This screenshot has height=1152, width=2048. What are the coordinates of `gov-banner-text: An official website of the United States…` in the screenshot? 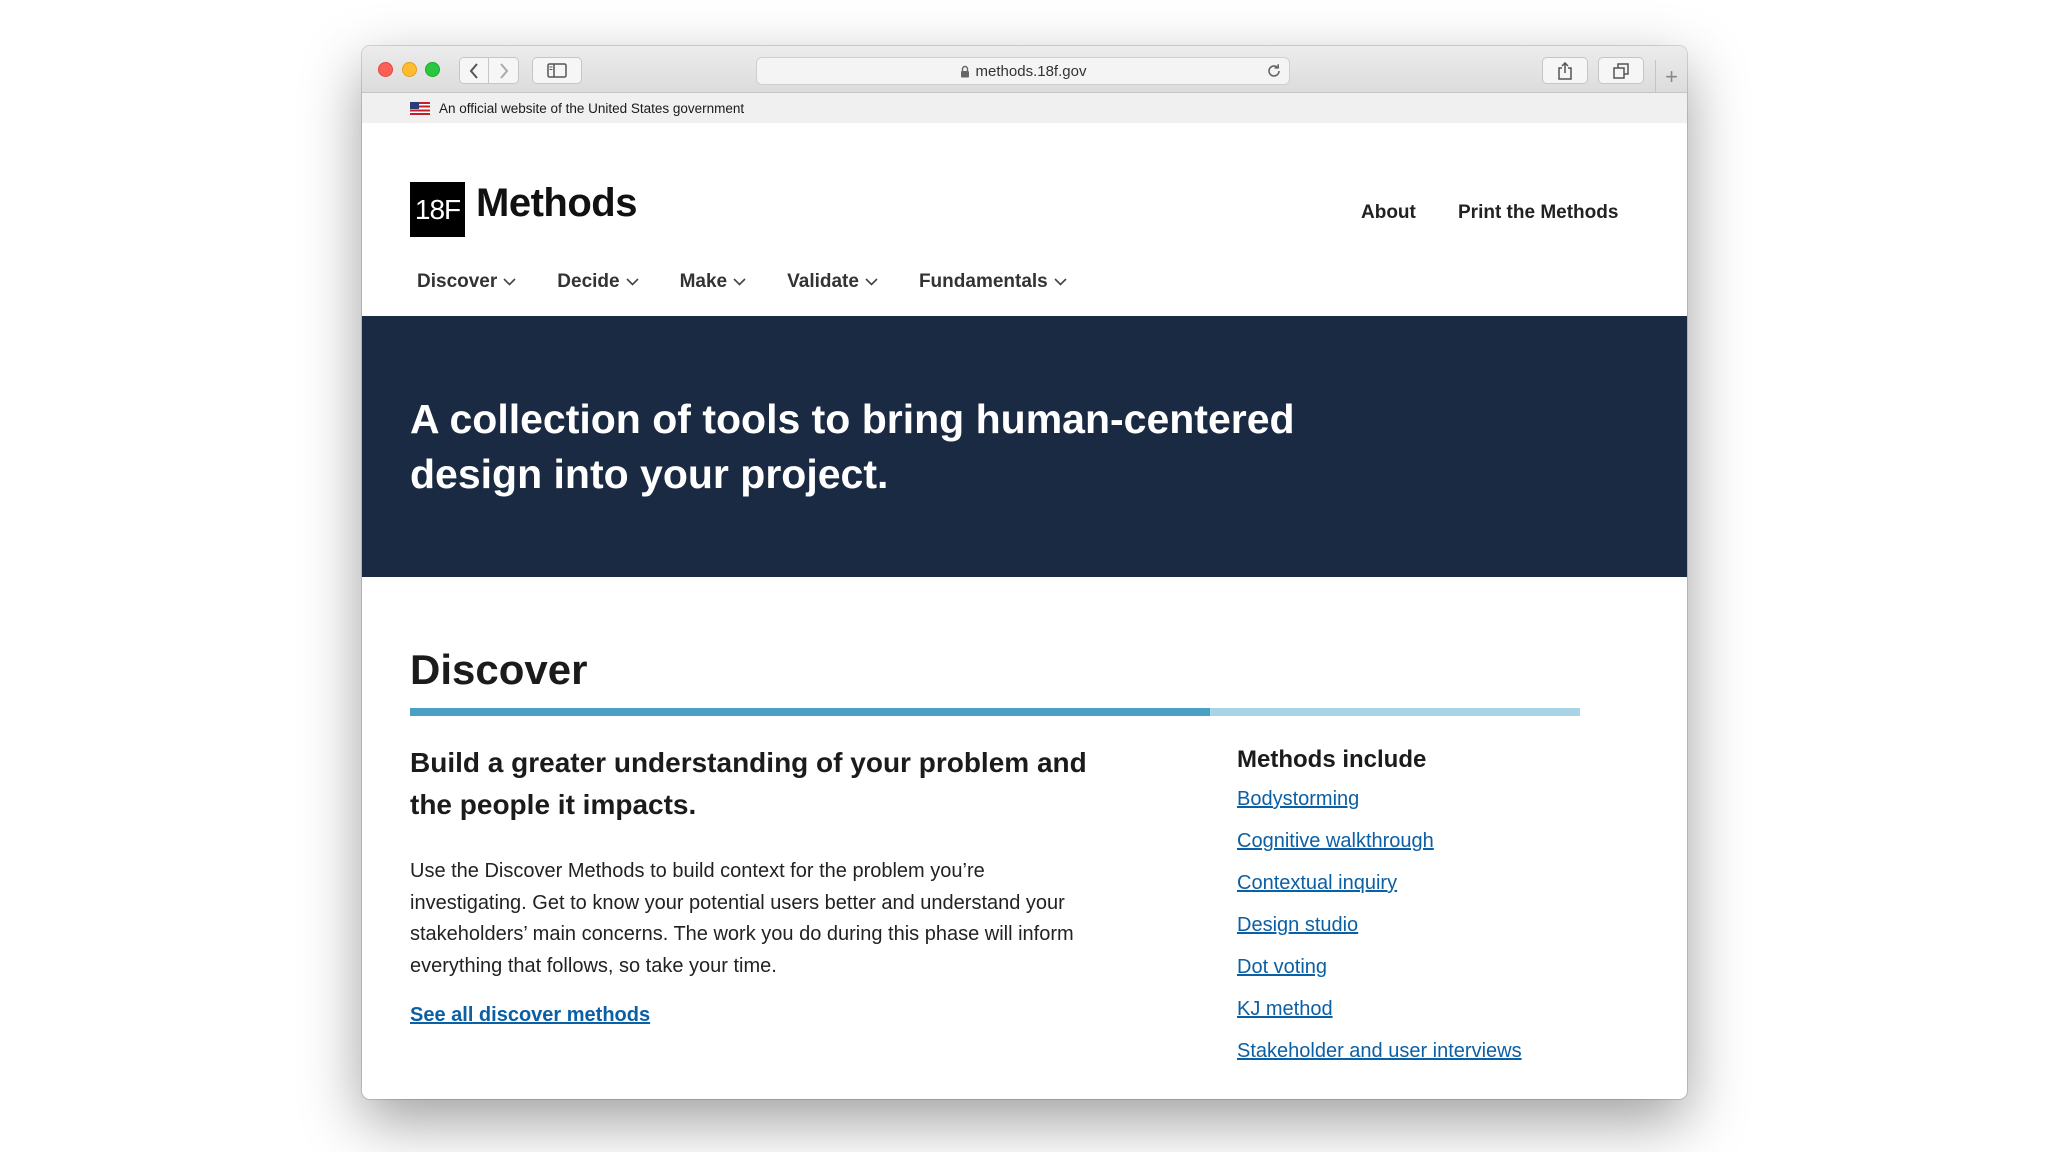 It's located at (592, 108).